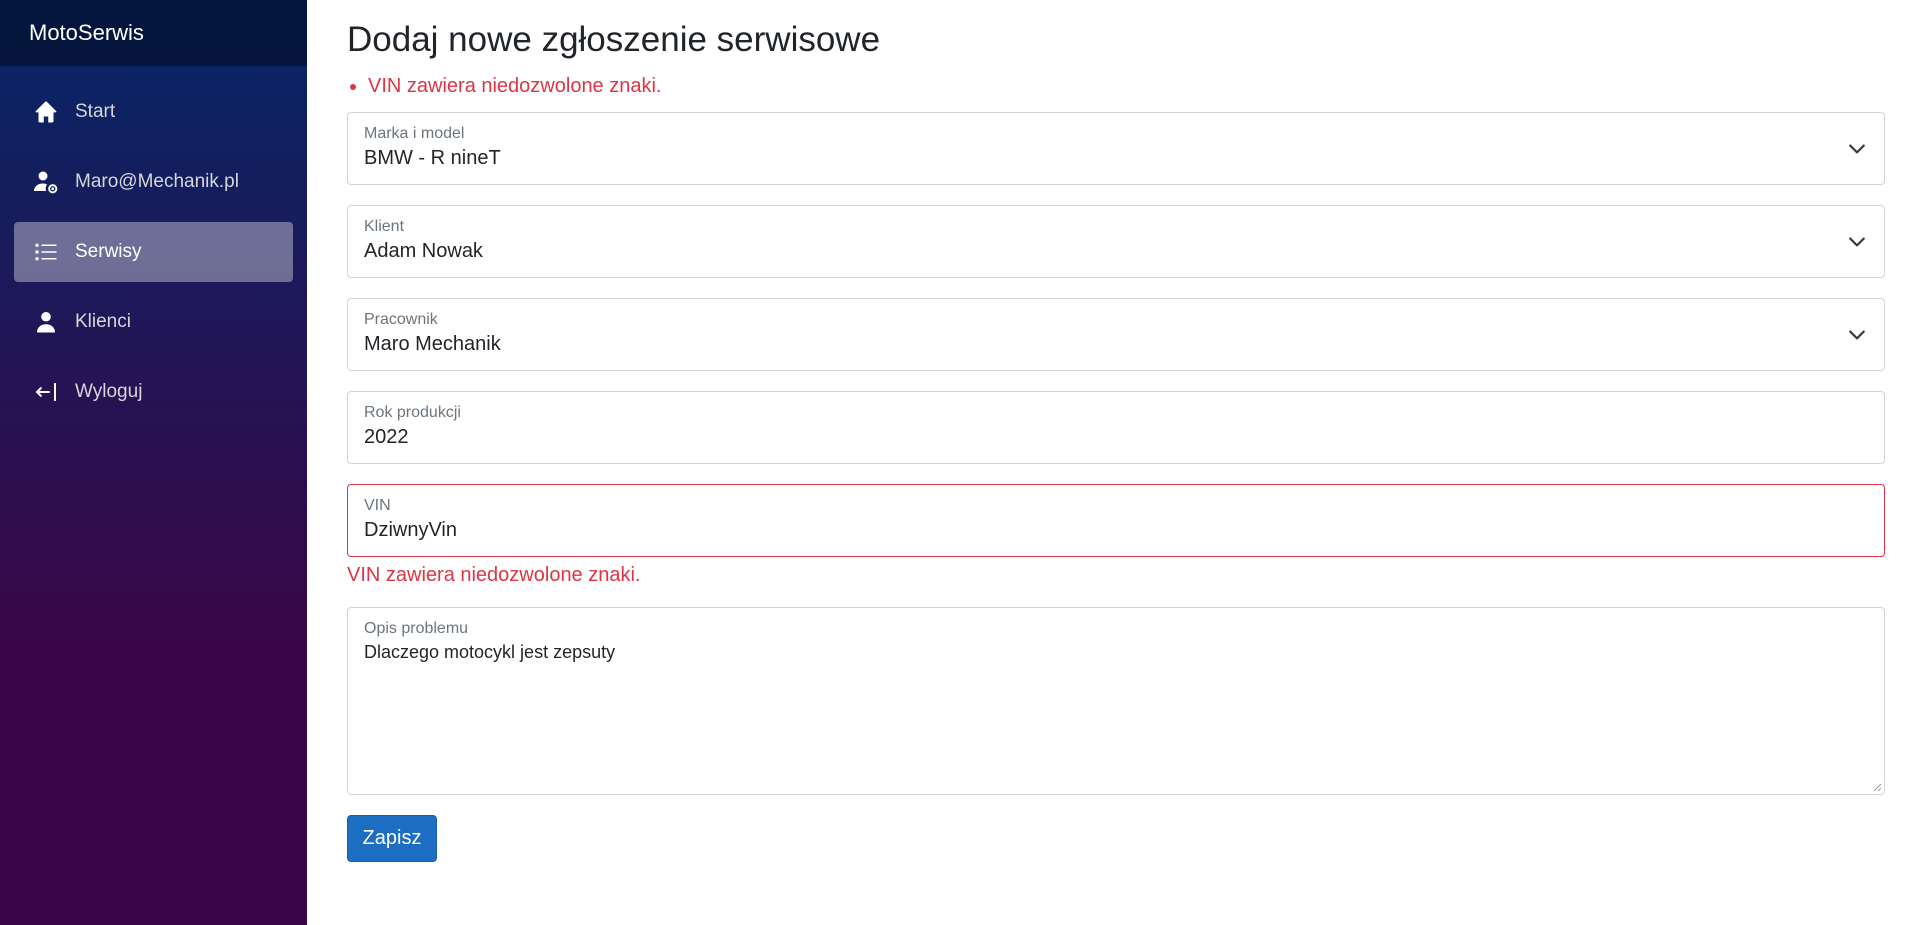  I want to click on person-icon, so click(46, 322).